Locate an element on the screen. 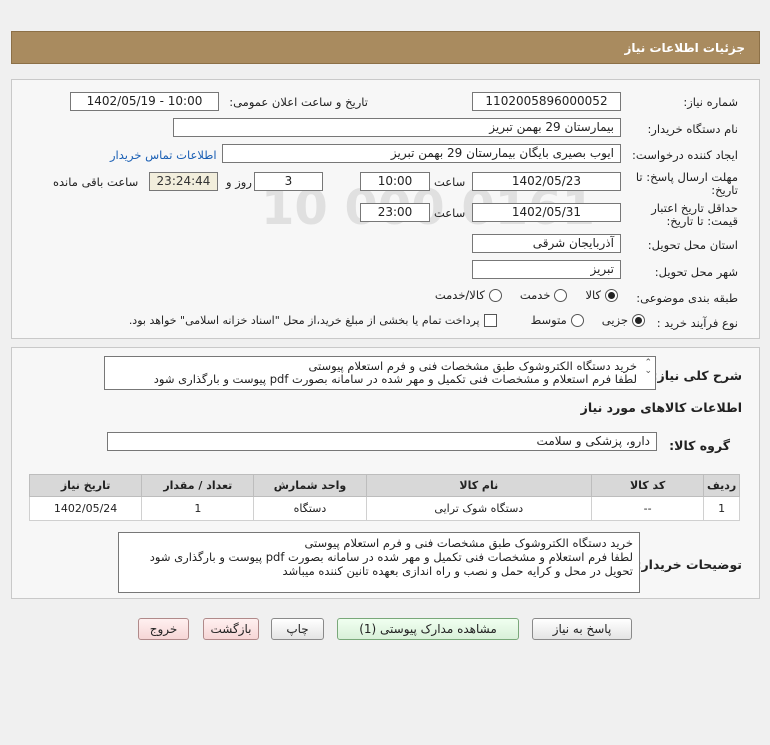  resize-handle-icon: ⌃ ⌄ is located at coordinates (648, 367).